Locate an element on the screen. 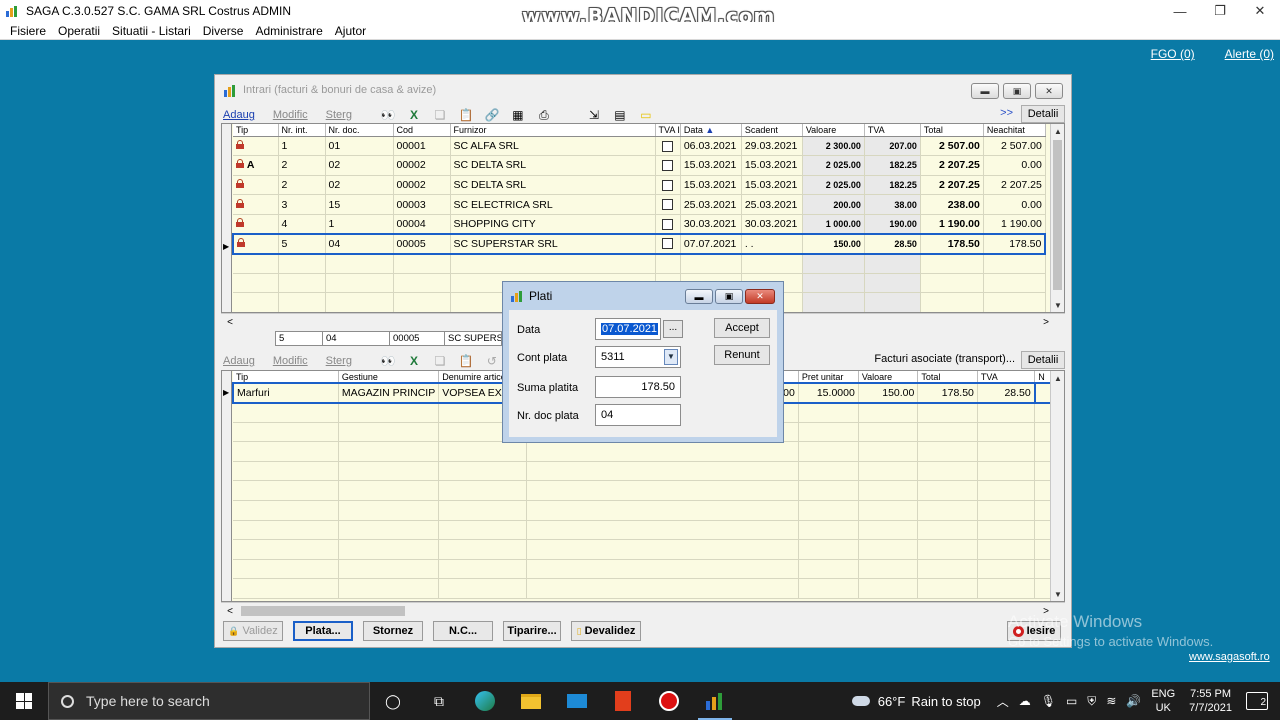 The image size is (1280, 720). line-col-tip: Tip is located at coordinates (286, 377).